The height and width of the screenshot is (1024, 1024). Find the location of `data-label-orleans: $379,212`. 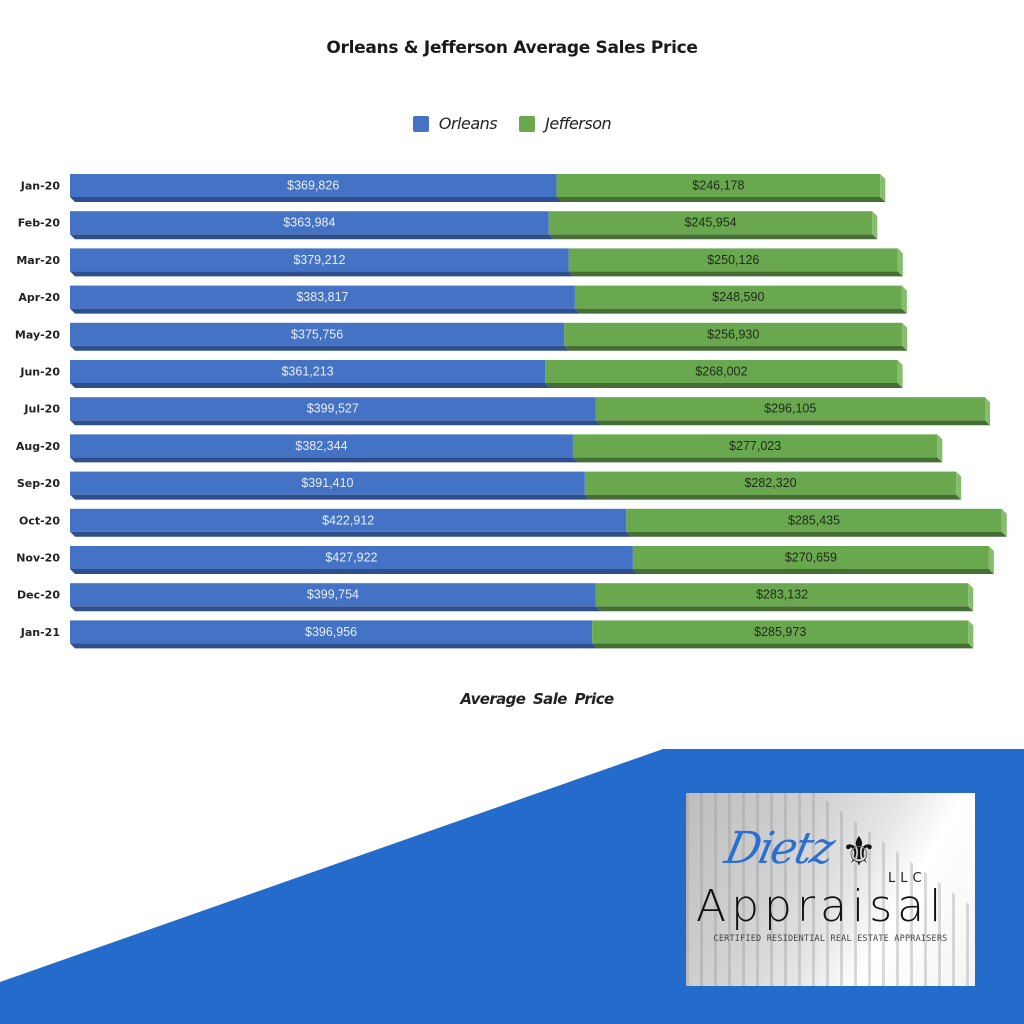

data-label-orleans: $379,212 is located at coordinates (319, 260).